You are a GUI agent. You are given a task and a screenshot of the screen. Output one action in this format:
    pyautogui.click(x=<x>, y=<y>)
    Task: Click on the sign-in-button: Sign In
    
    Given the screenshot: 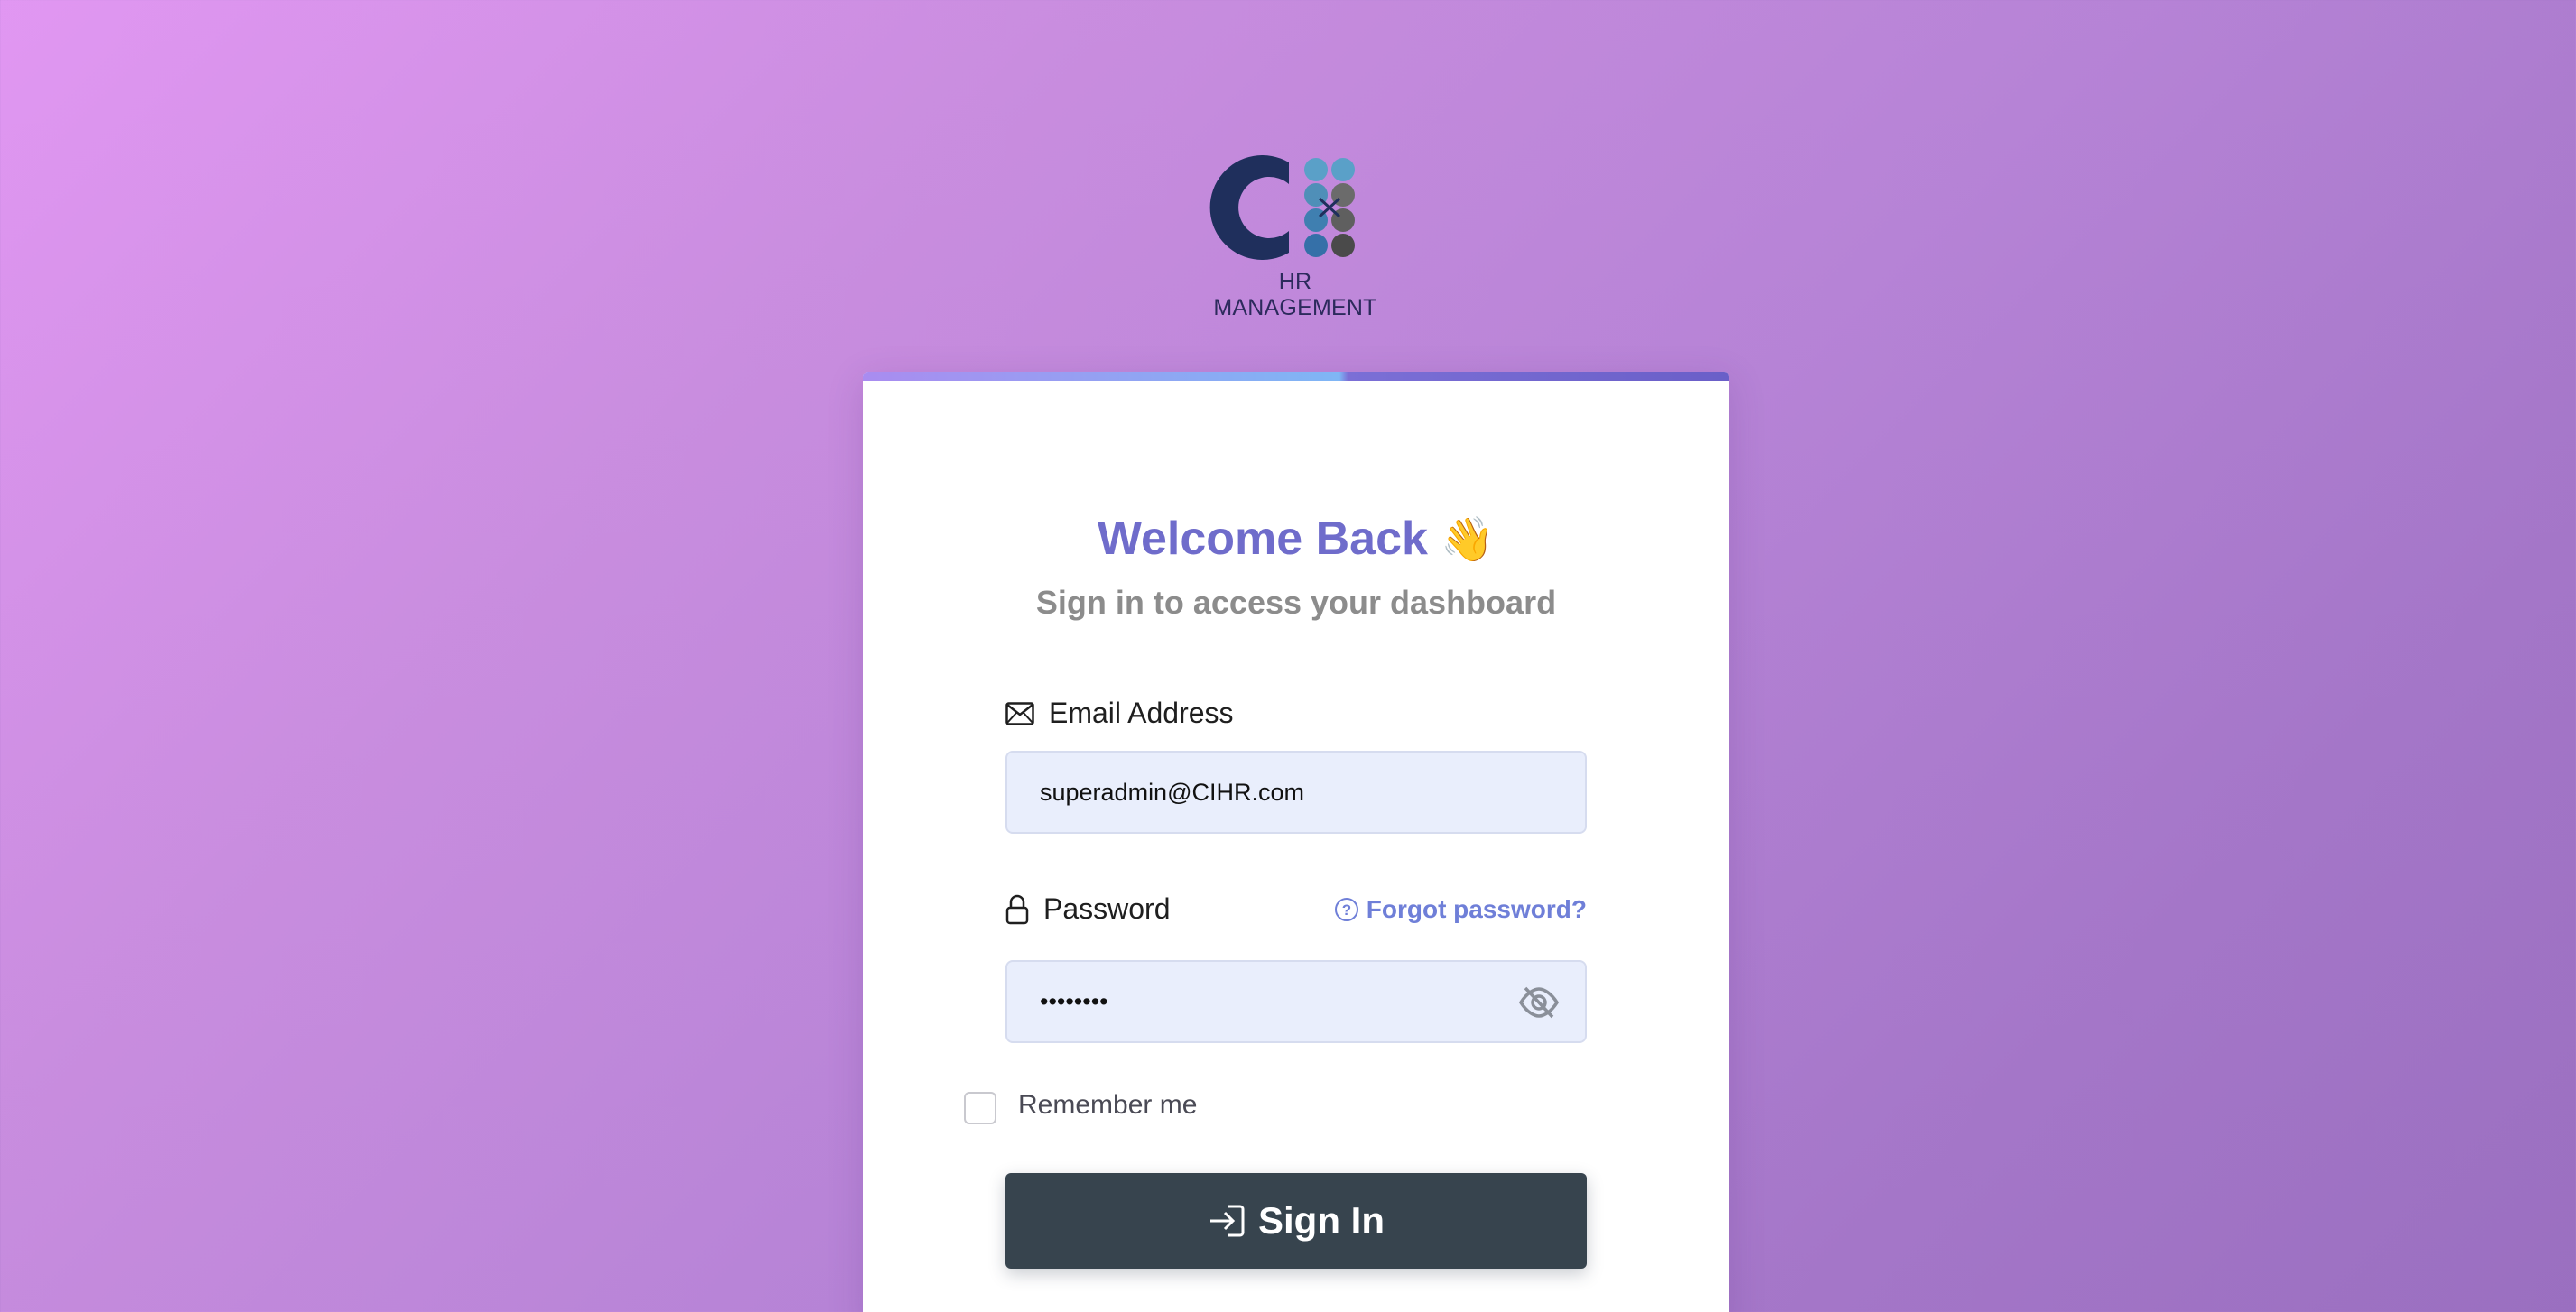 What is the action you would take?
    pyautogui.click(x=1296, y=1221)
    